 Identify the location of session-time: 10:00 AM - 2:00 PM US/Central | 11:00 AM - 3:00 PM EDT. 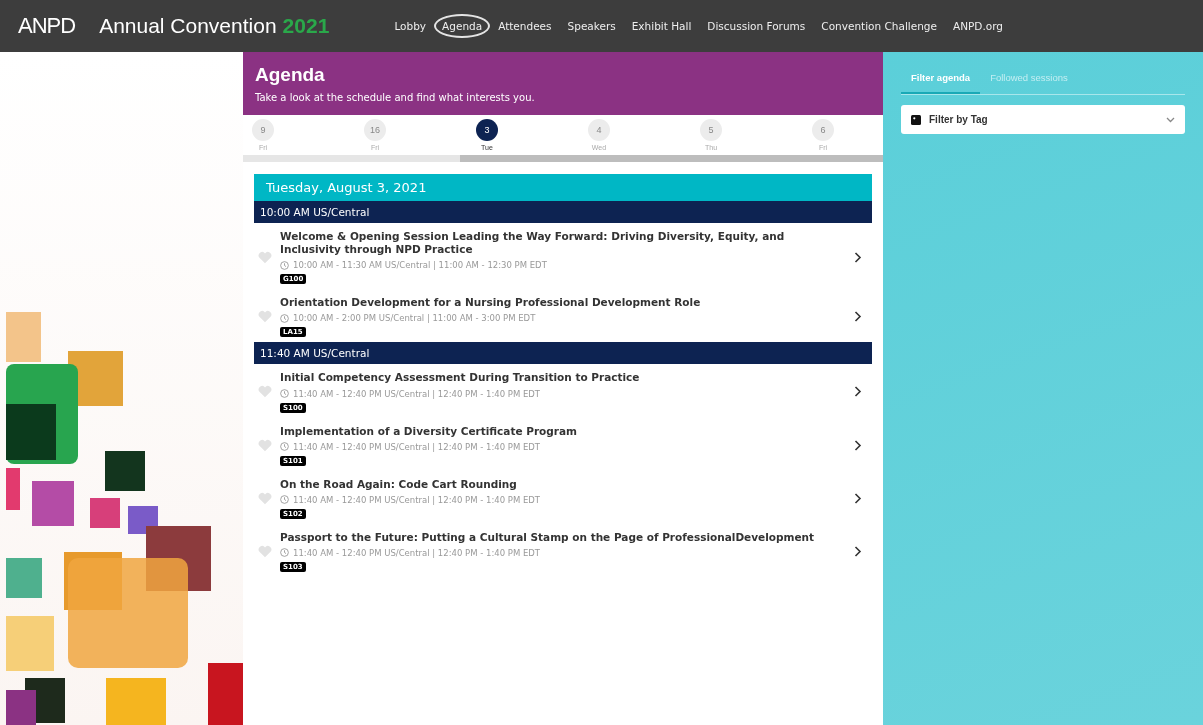
(414, 318).